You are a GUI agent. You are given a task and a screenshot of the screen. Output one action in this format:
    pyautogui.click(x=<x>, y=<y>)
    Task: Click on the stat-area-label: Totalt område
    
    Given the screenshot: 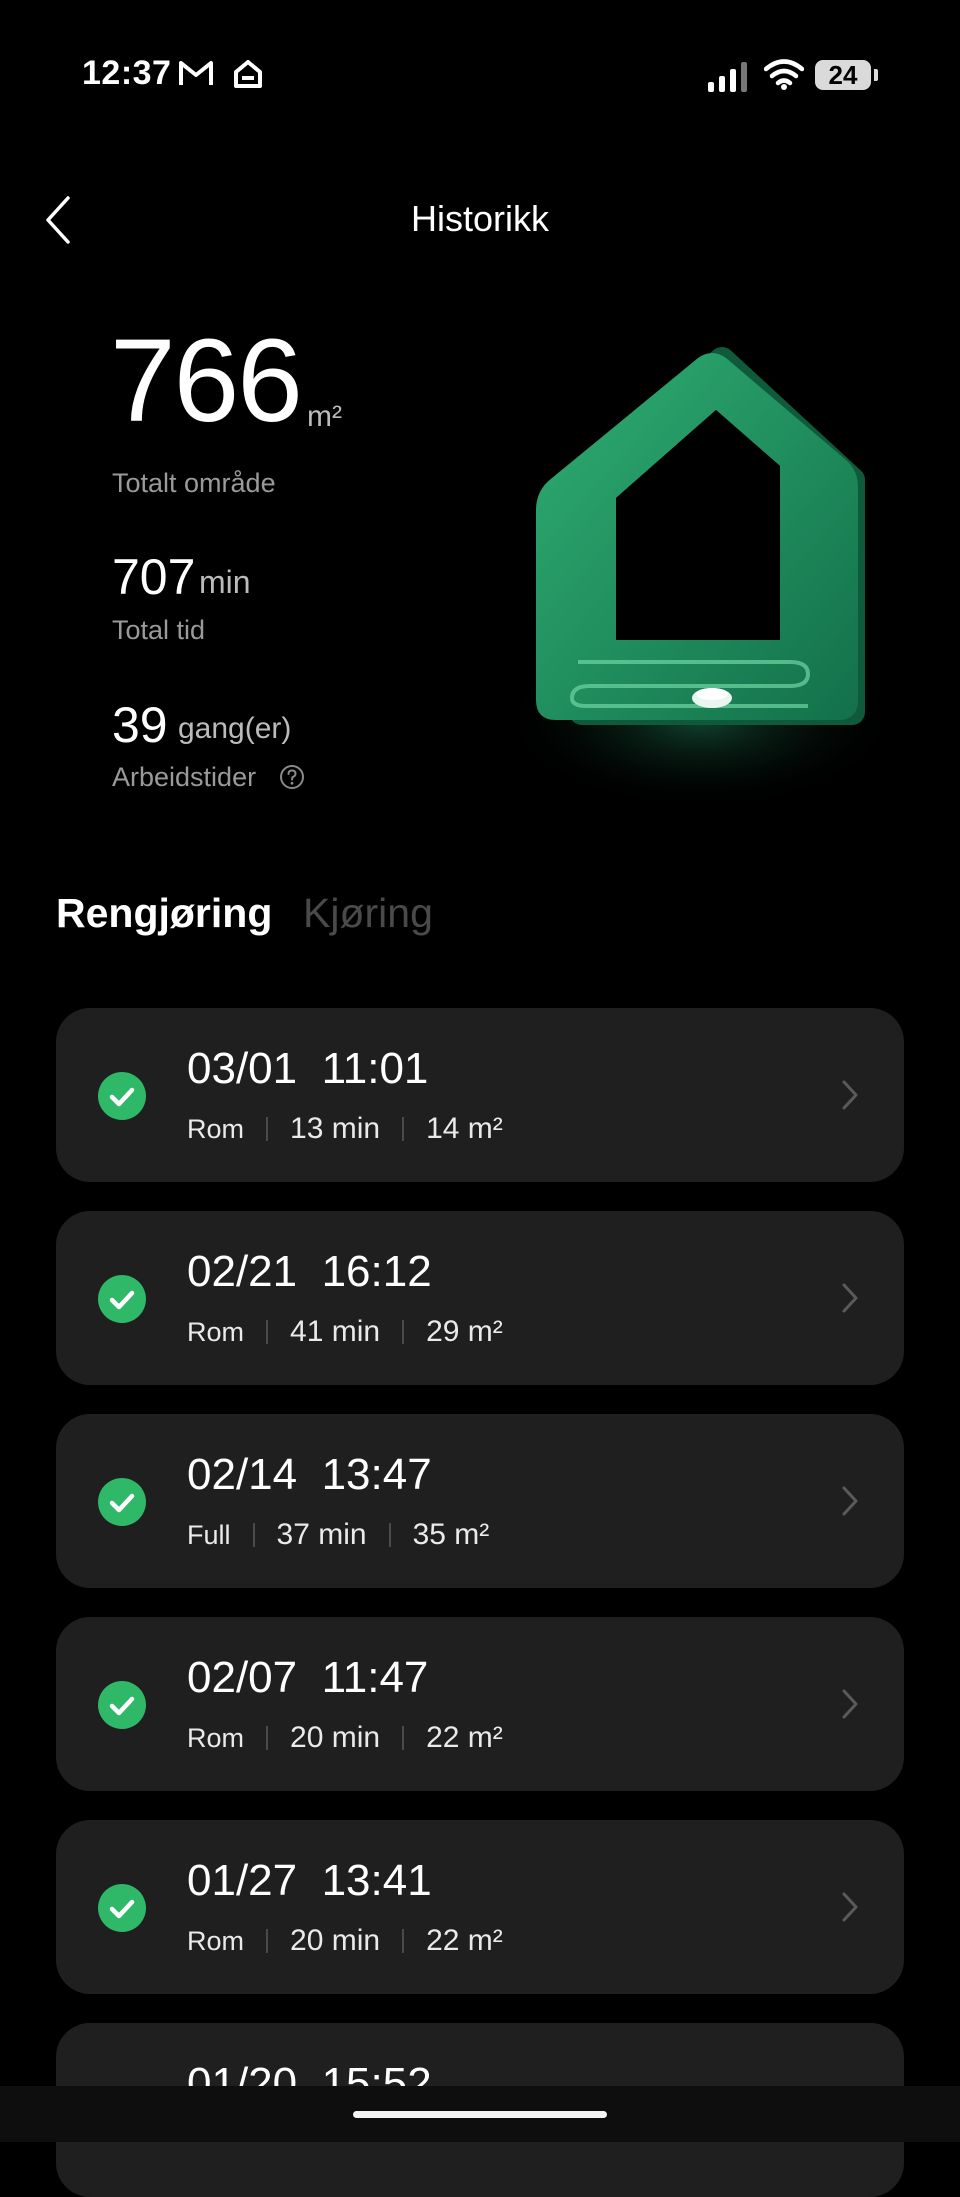 What is the action you would take?
    pyautogui.click(x=194, y=483)
    